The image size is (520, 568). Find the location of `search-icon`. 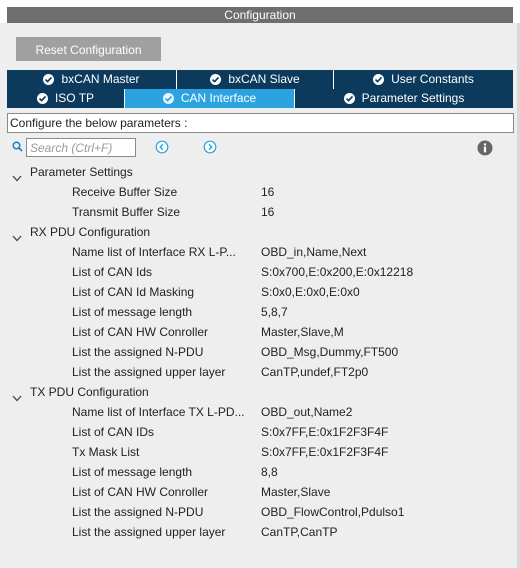

search-icon is located at coordinates (17, 148).